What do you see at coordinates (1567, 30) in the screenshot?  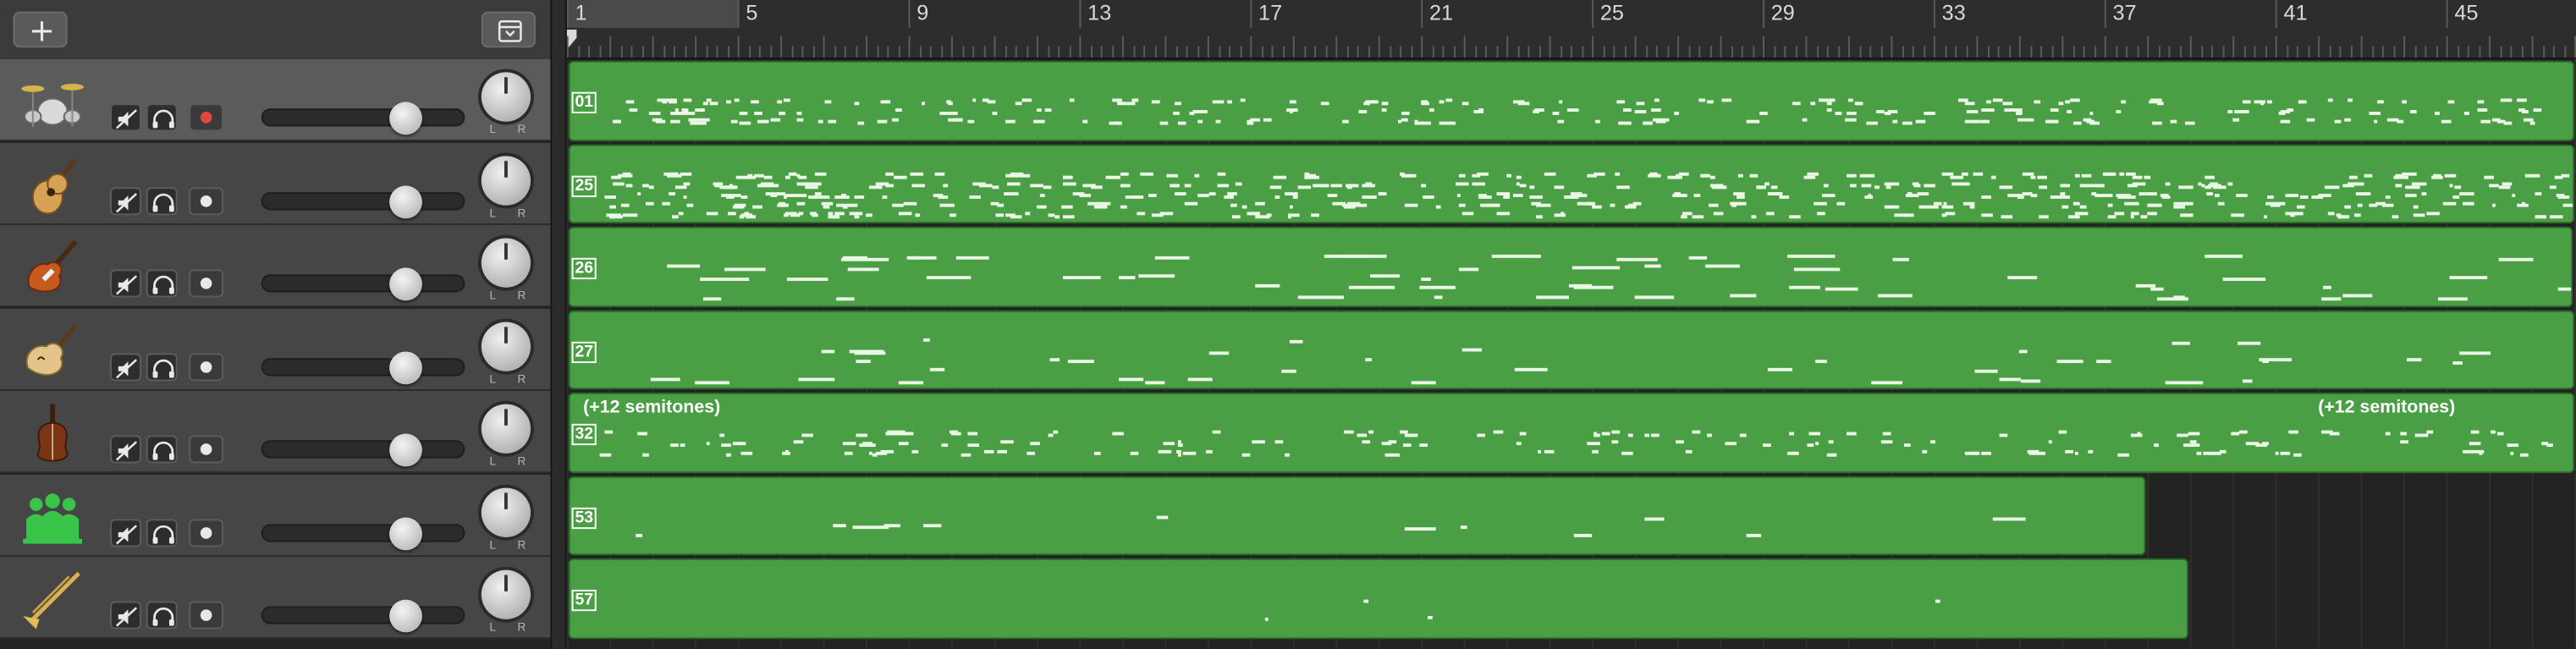 I see `timeline-ruler: 1 5 9 13 17 21 25 29 33 37 41 45` at bounding box center [1567, 30].